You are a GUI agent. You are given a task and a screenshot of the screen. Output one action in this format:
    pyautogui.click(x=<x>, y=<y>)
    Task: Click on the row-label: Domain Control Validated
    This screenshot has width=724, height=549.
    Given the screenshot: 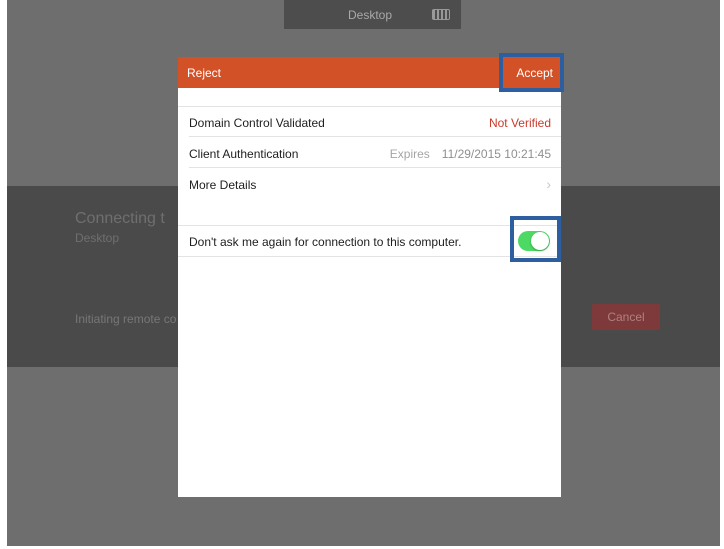 What is the action you would take?
    pyautogui.click(x=257, y=123)
    